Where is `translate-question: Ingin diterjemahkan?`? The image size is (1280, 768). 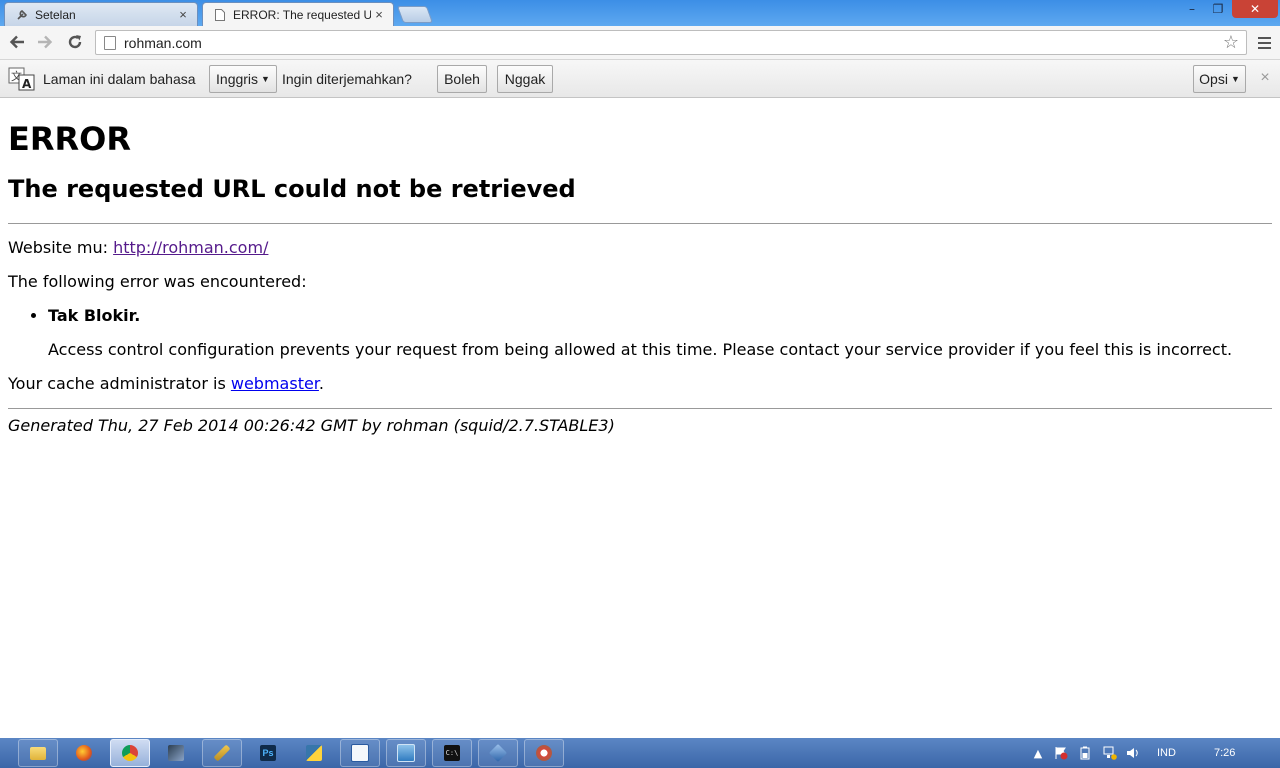 translate-question: Ingin diterjemahkan? is located at coordinates (347, 79).